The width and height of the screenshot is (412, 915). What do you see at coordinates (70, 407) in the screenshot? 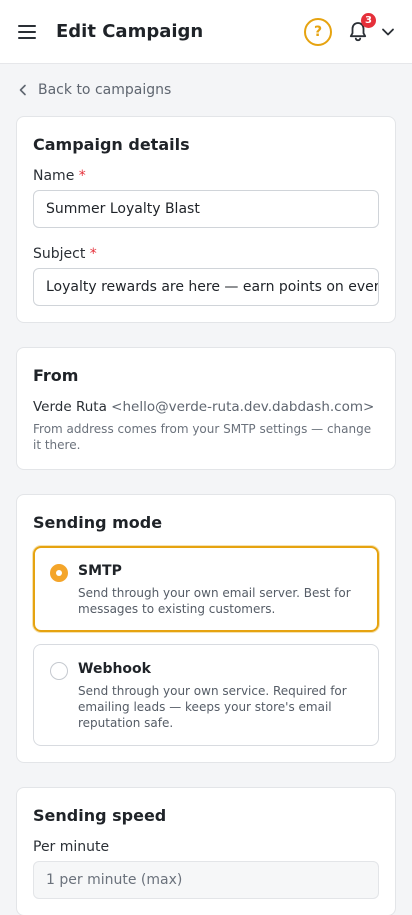
I see `sender-name: Verde Ruta` at bounding box center [70, 407].